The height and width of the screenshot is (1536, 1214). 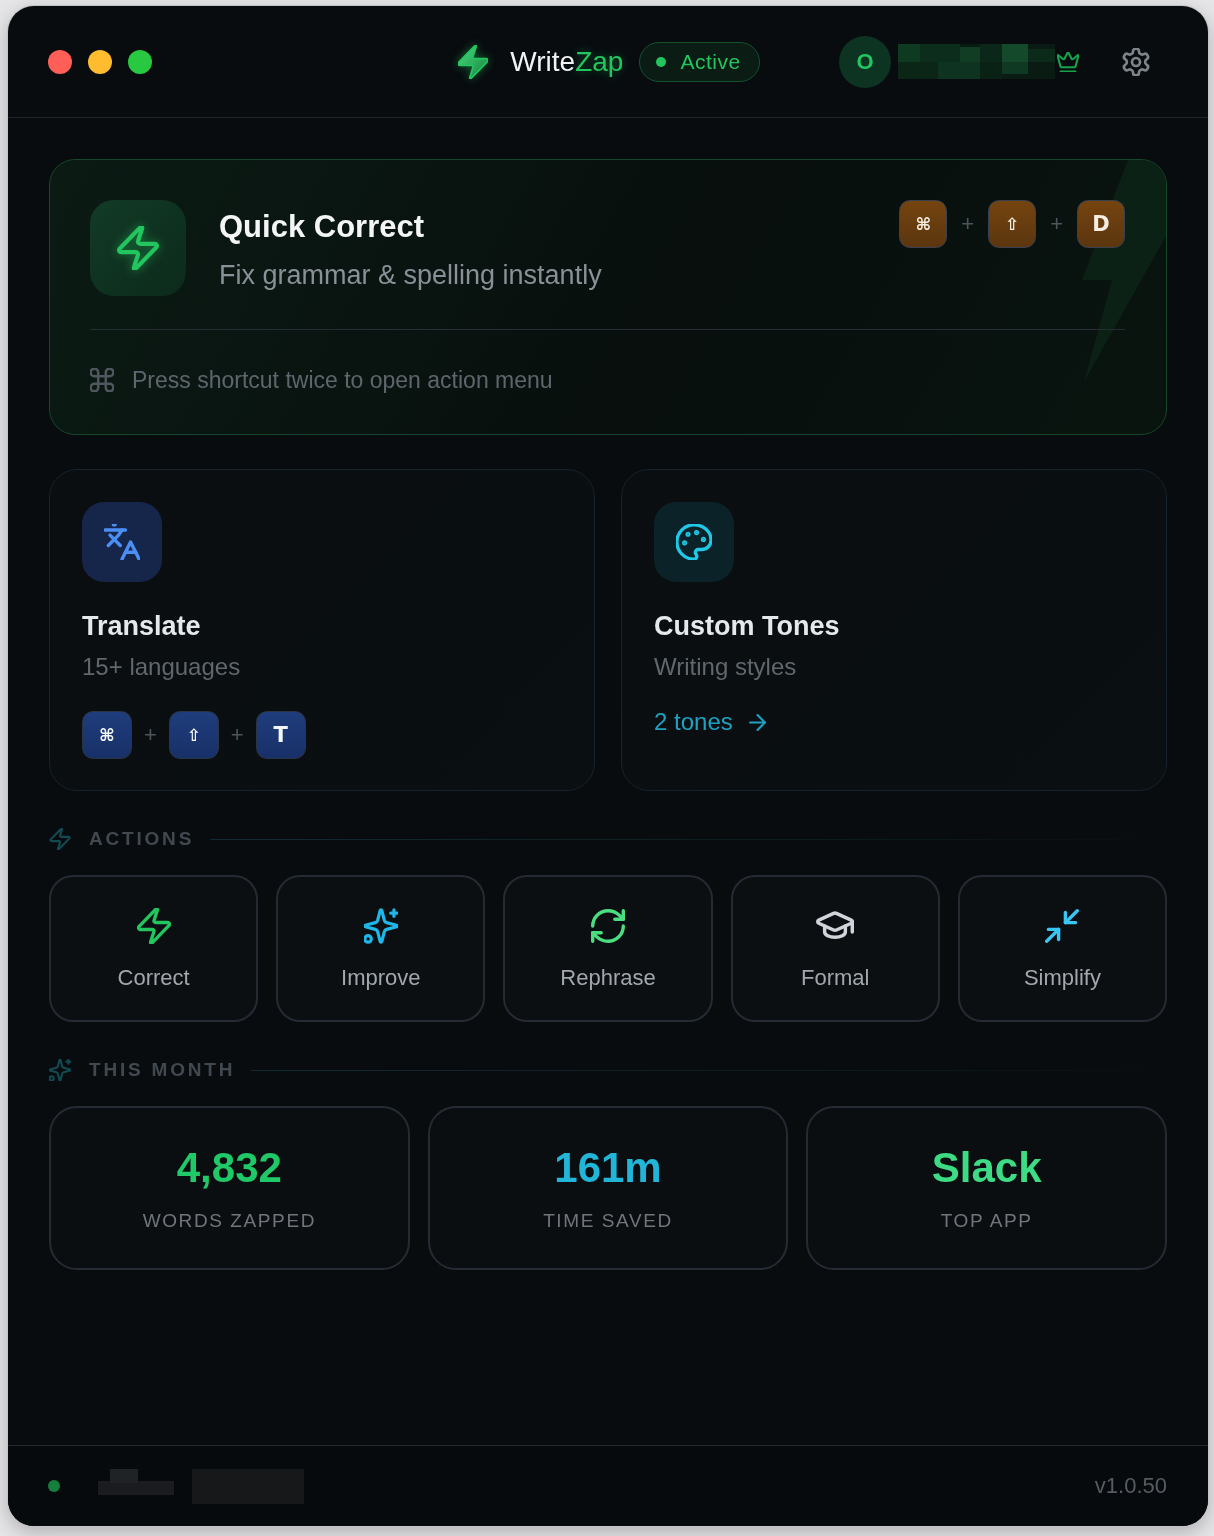 I want to click on section-title: ACTIONS, so click(x=142, y=839).